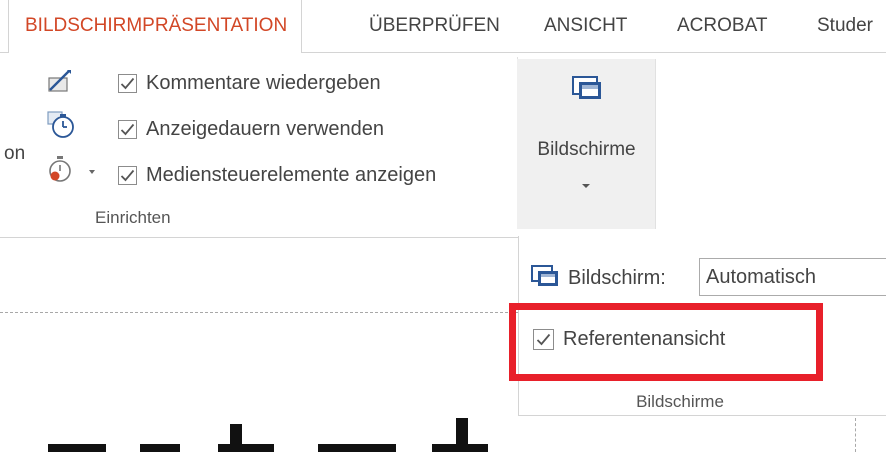  What do you see at coordinates (845, 26) in the screenshot?
I see `tab-student: Studer` at bounding box center [845, 26].